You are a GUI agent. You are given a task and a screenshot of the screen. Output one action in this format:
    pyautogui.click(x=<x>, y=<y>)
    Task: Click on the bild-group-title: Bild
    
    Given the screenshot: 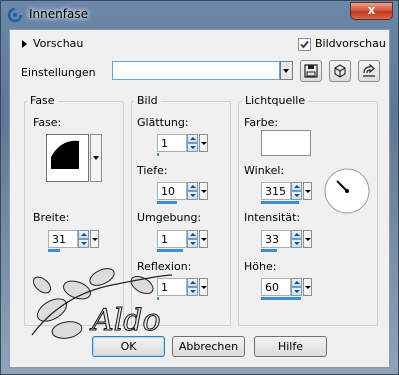 What is the action you would take?
    pyautogui.click(x=147, y=100)
    